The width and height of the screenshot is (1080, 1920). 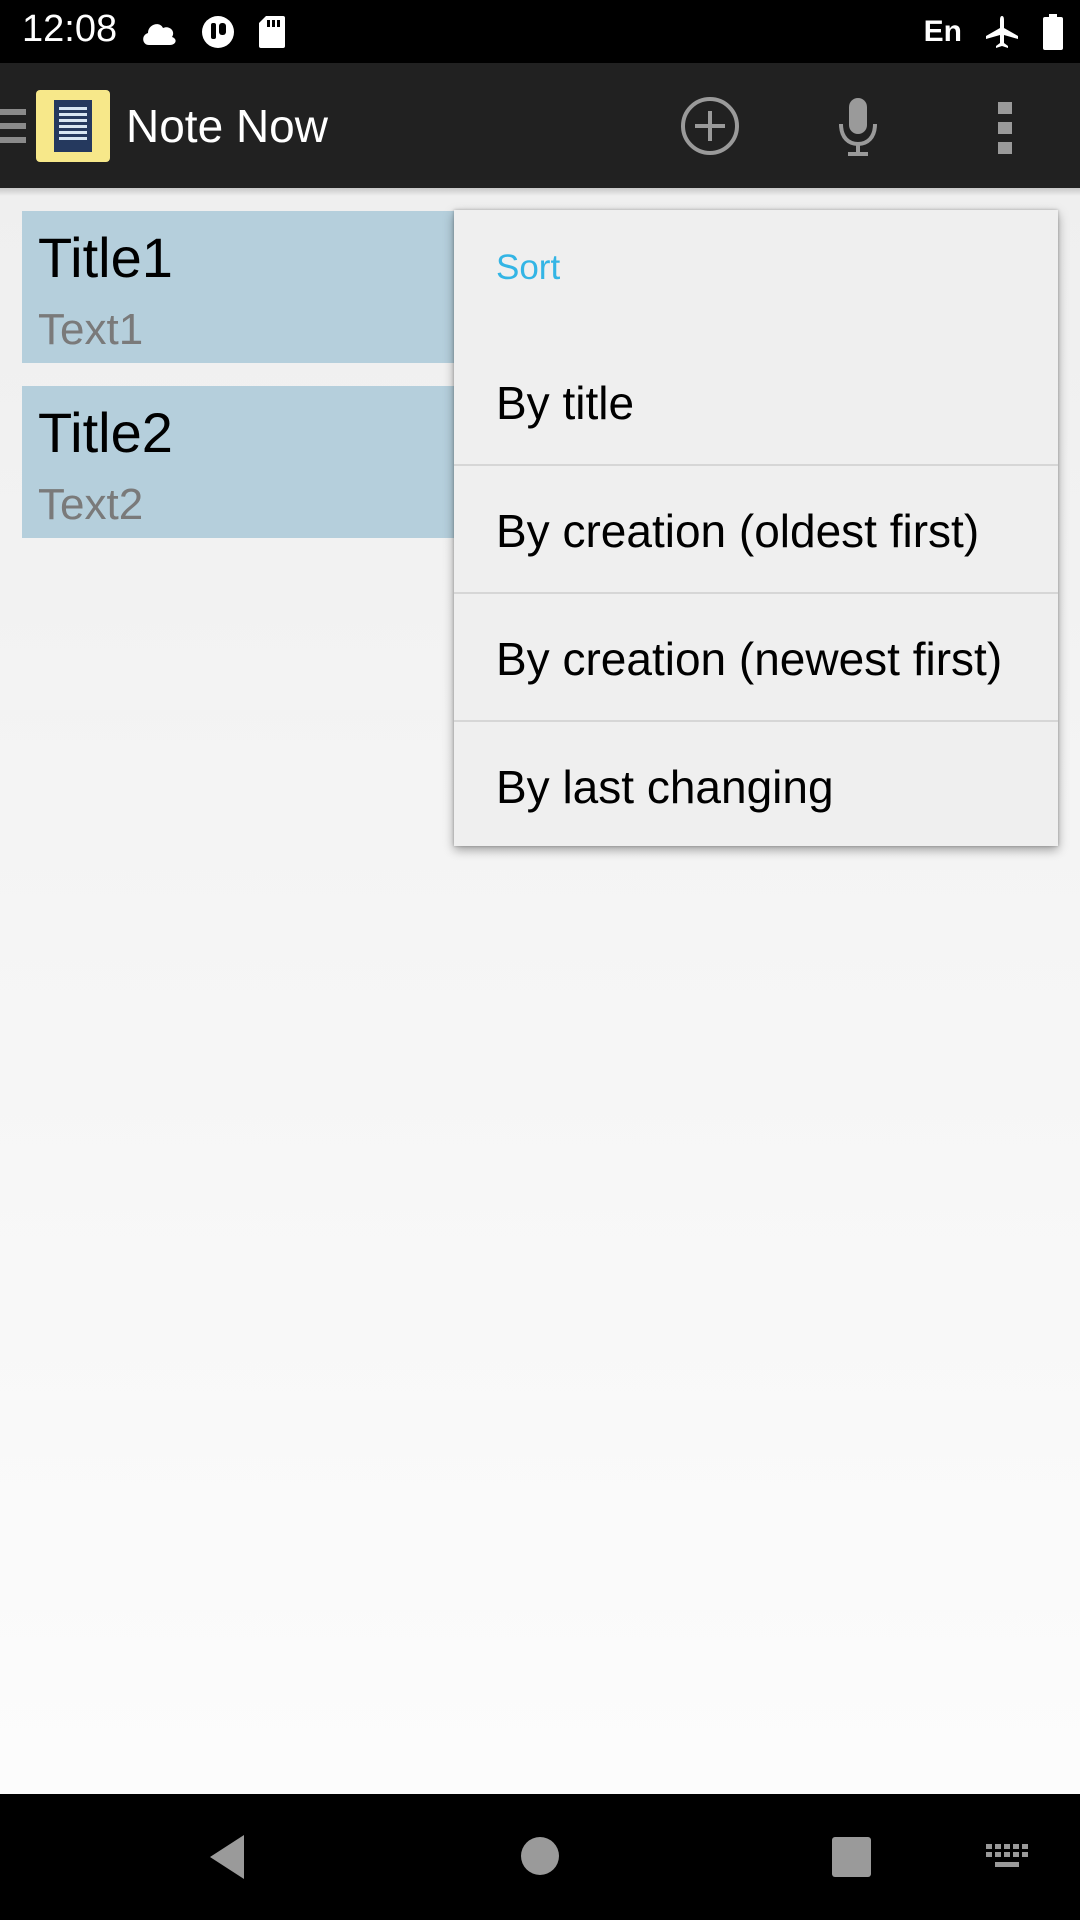 What do you see at coordinates (565, 403) in the screenshot?
I see `menu-item-label: By title` at bounding box center [565, 403].